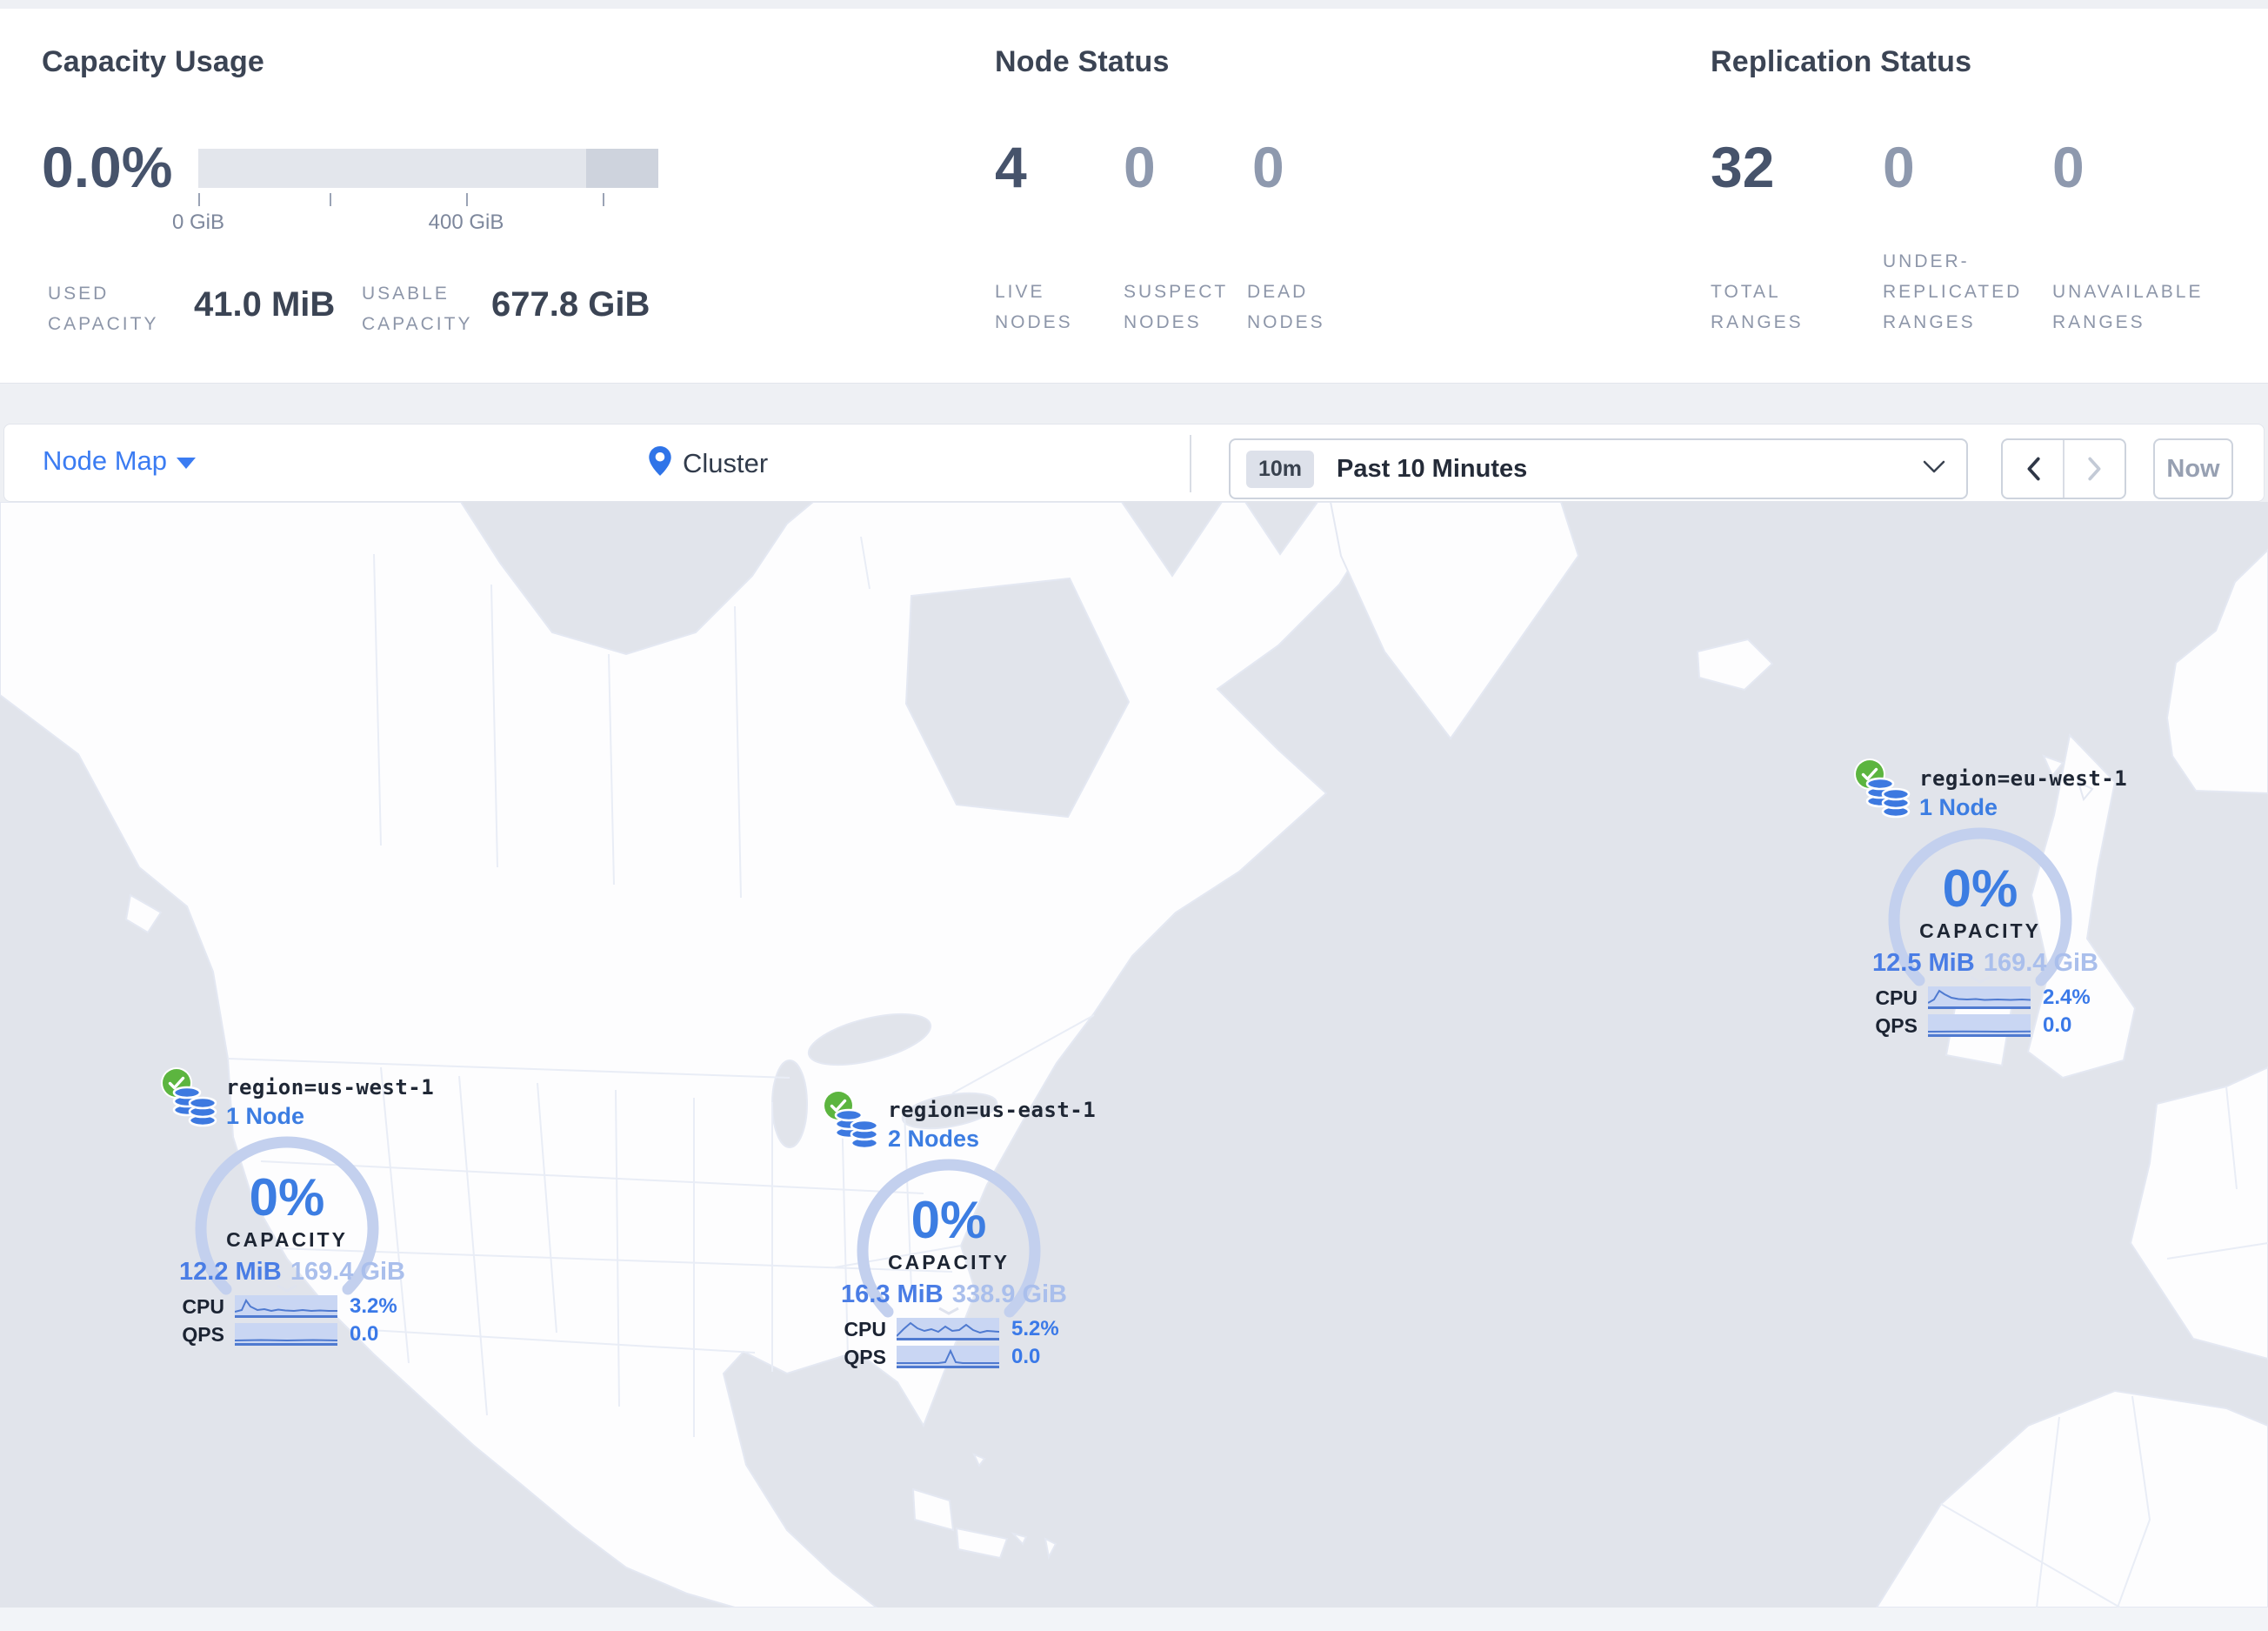 This screenshot has width=2268, height=1631. Describe the element at coordinates (1286, 307) in the screenshot. I see `dead-nodes-label: DEAD NODES` at that location.